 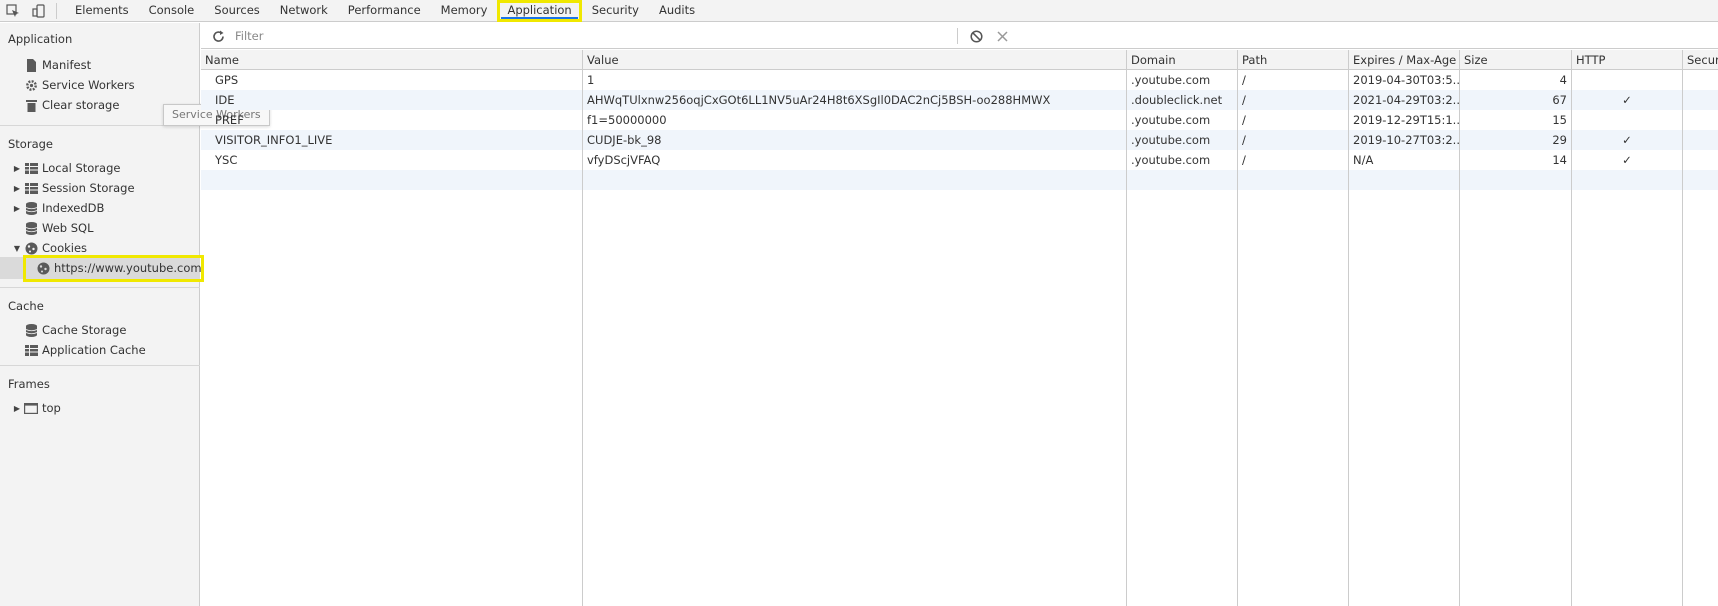 I want to click on cookie-filter-bar, so click(x=959, y=36).